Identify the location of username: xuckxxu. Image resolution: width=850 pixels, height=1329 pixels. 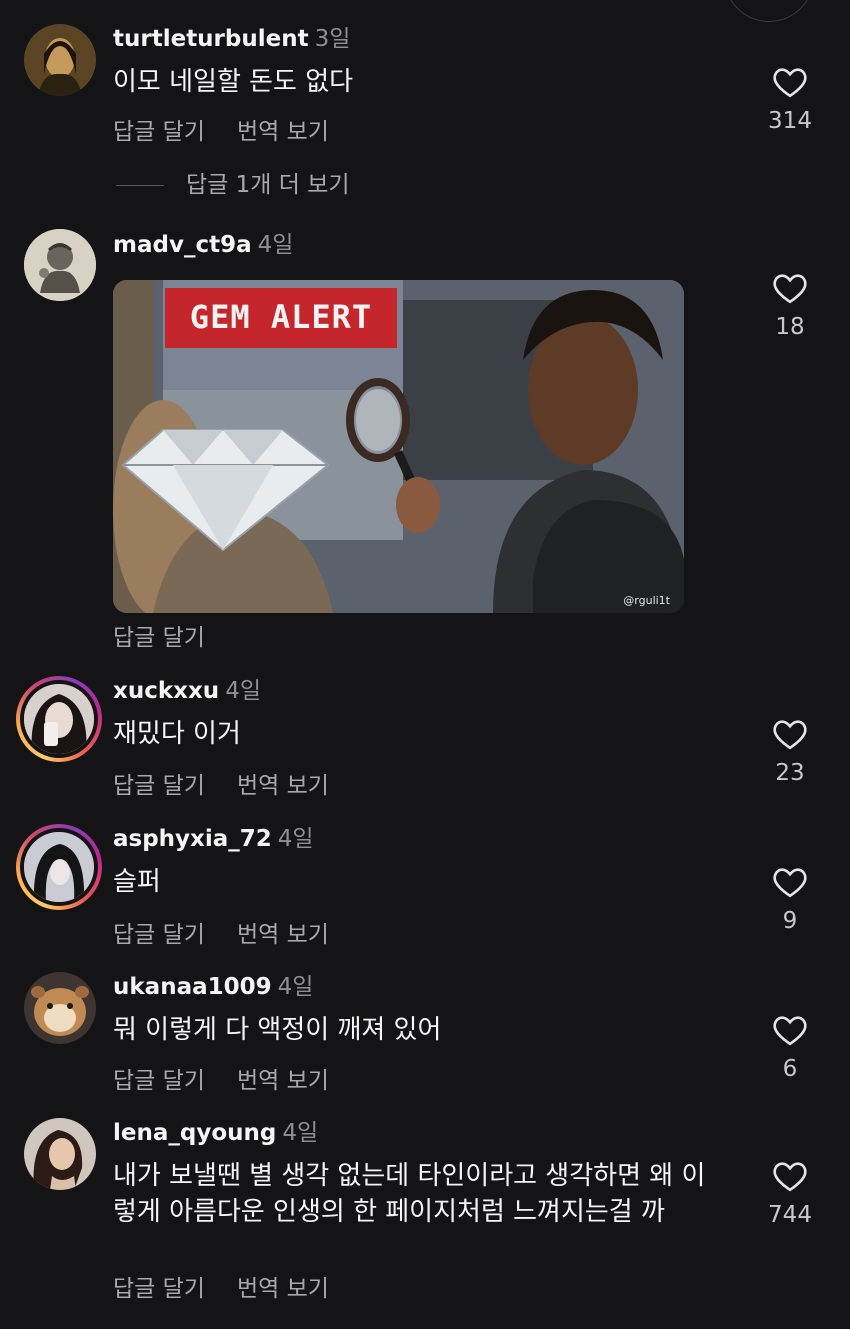
(166, 691).